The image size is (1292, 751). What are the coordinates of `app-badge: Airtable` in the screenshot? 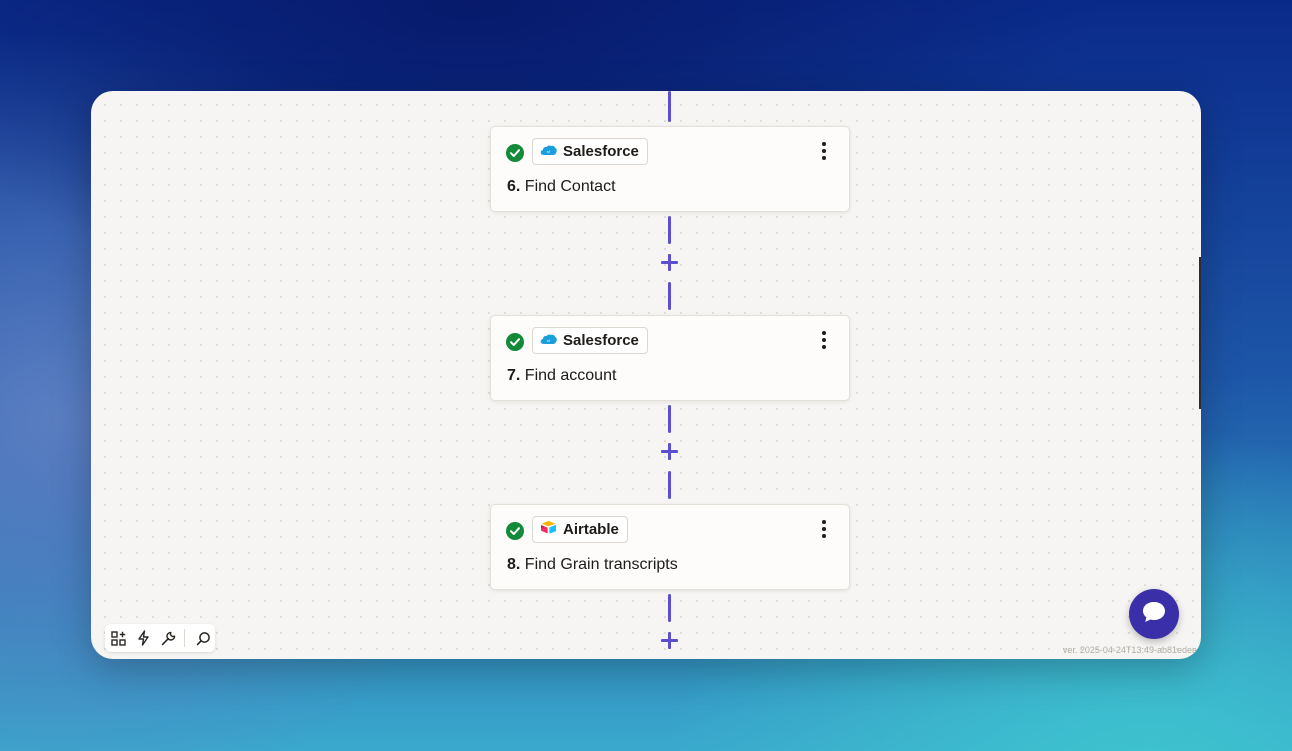 It's located at (580, 529).